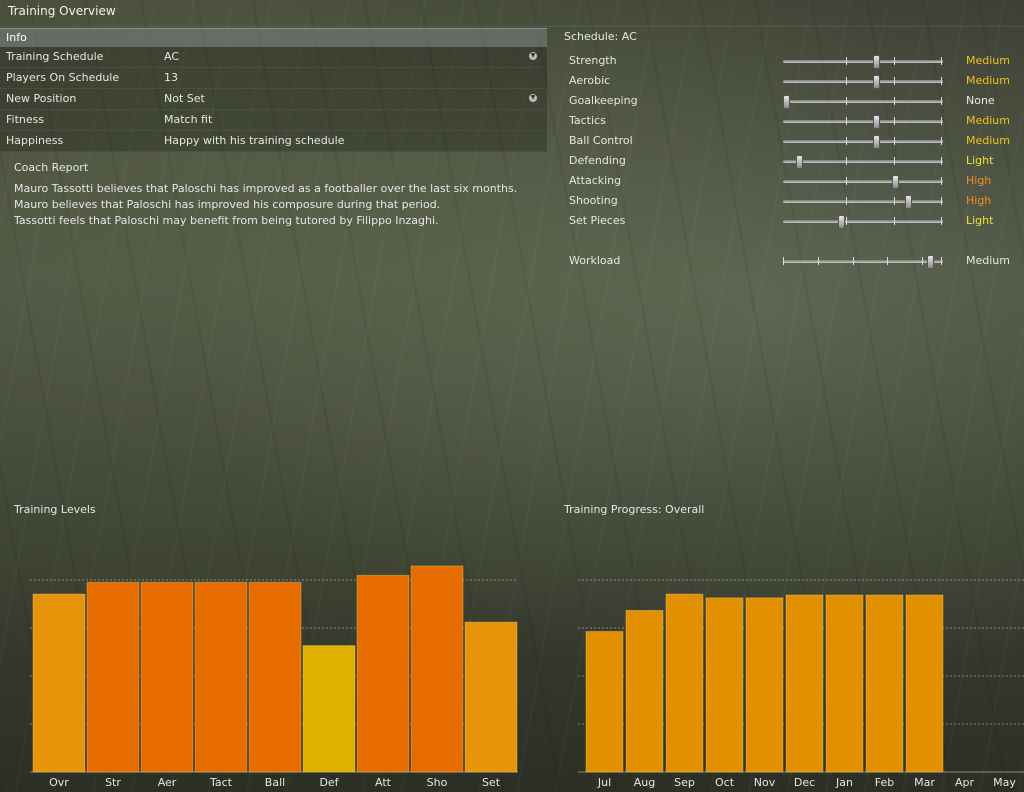 The height and width of the screenshot is (792, 1024). I want to click on info-row-training-schedule: Training Schedule AC ▼, so click(273, 57).